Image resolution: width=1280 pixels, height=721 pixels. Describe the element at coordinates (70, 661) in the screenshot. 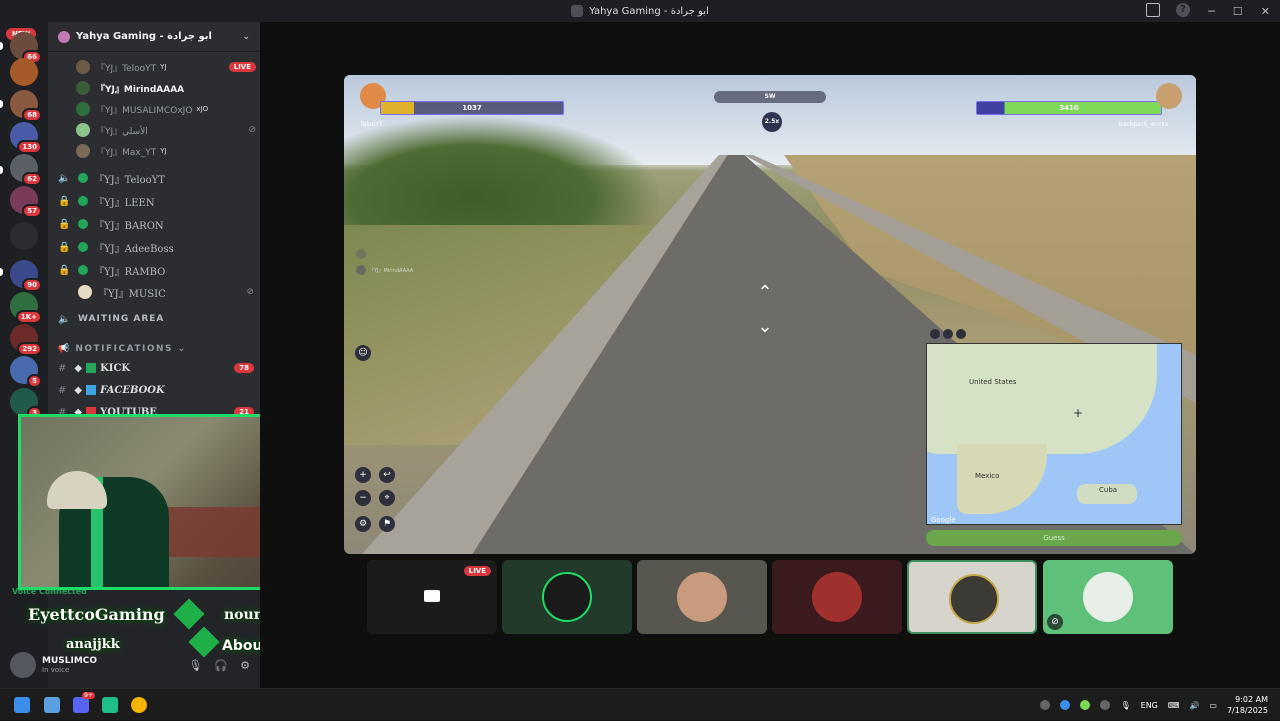

I see `username: MUSLIMCO` at that location.